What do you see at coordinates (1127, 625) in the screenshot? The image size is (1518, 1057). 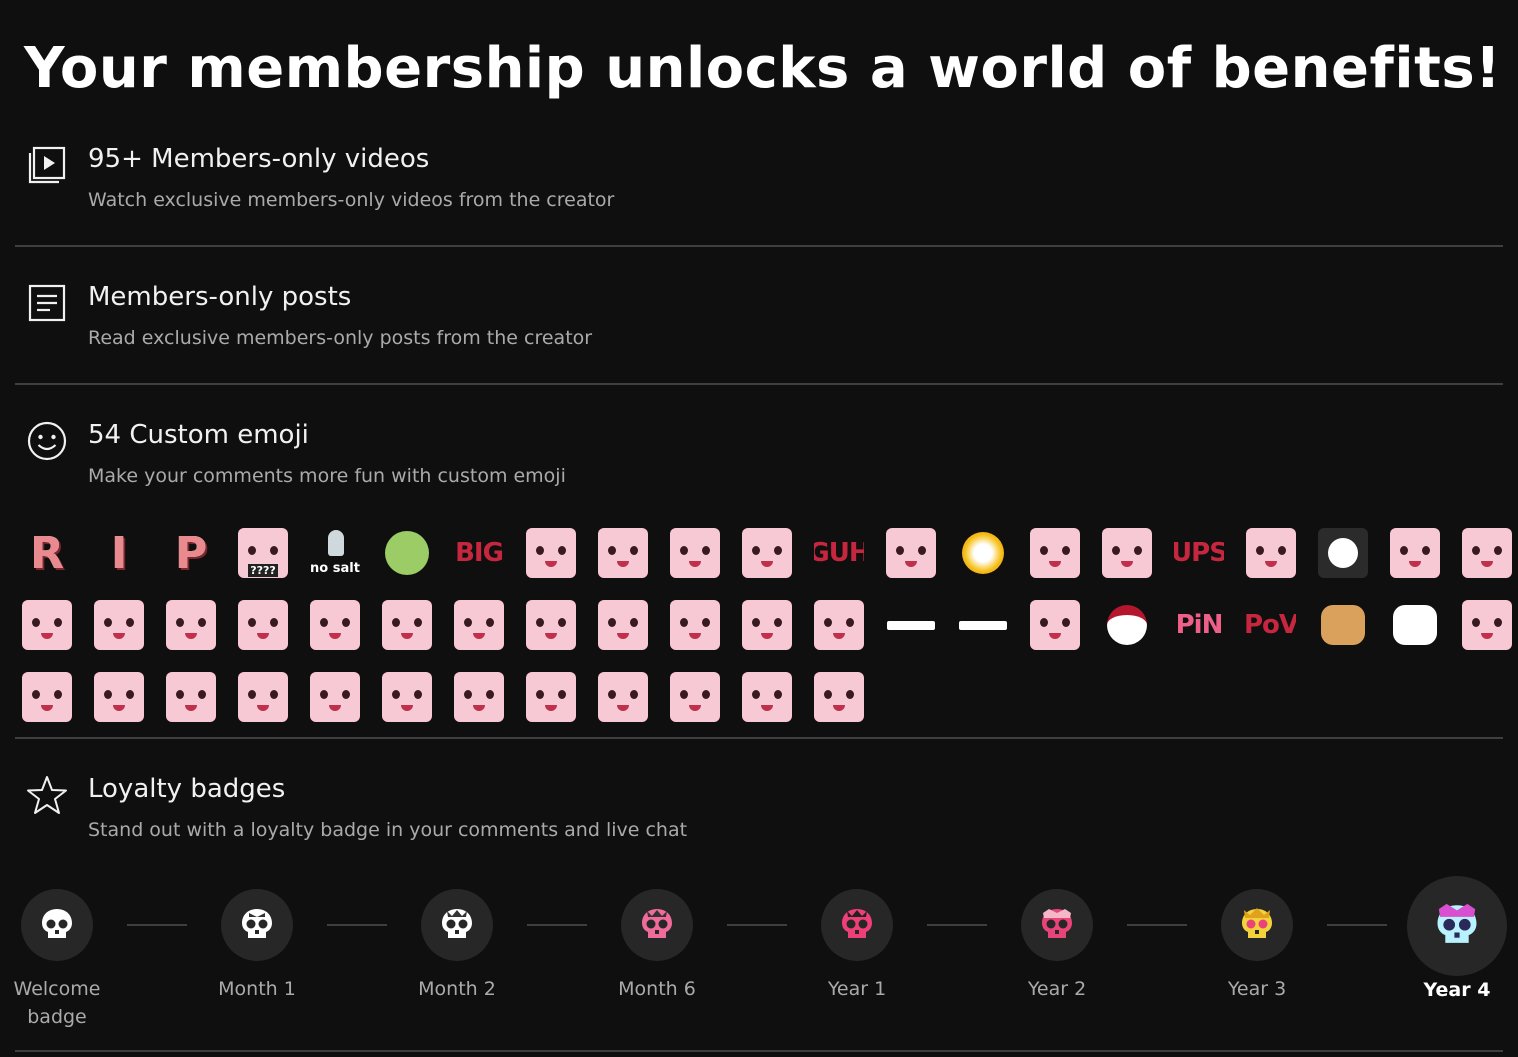 I see `emoji-skull-bandana` at bounding box center [1127, 625].